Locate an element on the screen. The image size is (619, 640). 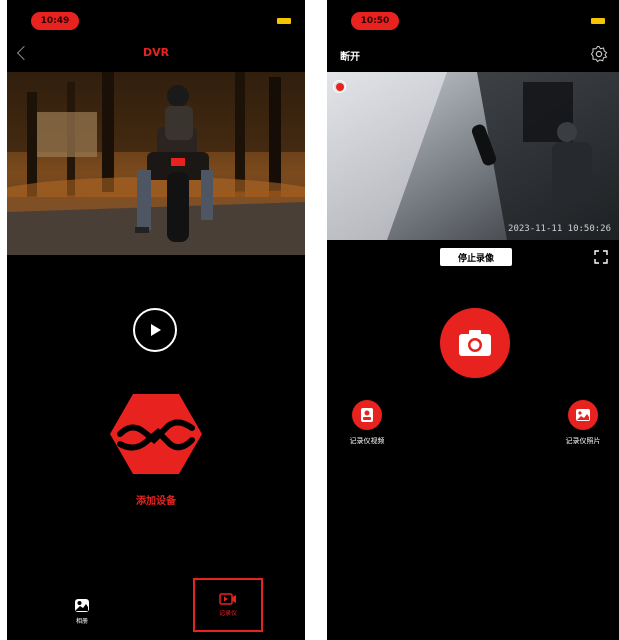
add-device-button is located at coordinates (156, 434).